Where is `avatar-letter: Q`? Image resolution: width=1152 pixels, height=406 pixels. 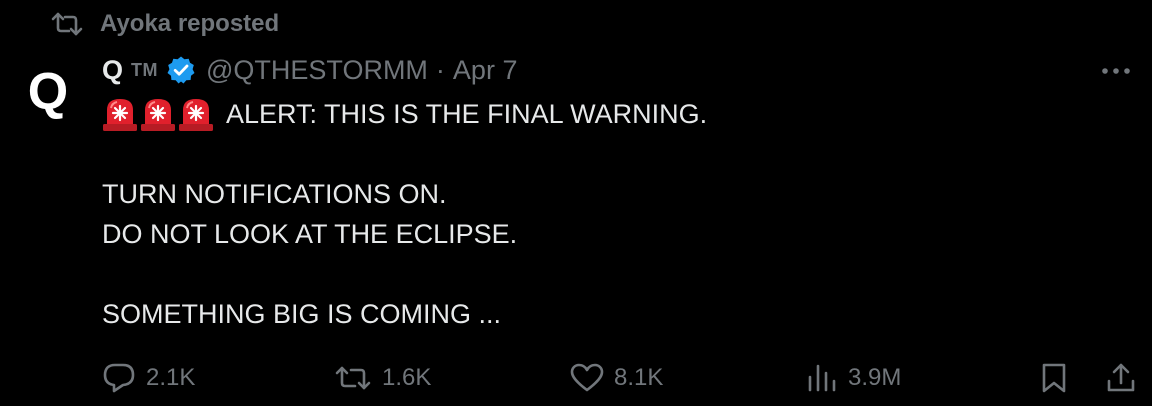 avatar-letter: Q is located at coordinates (48, 92).